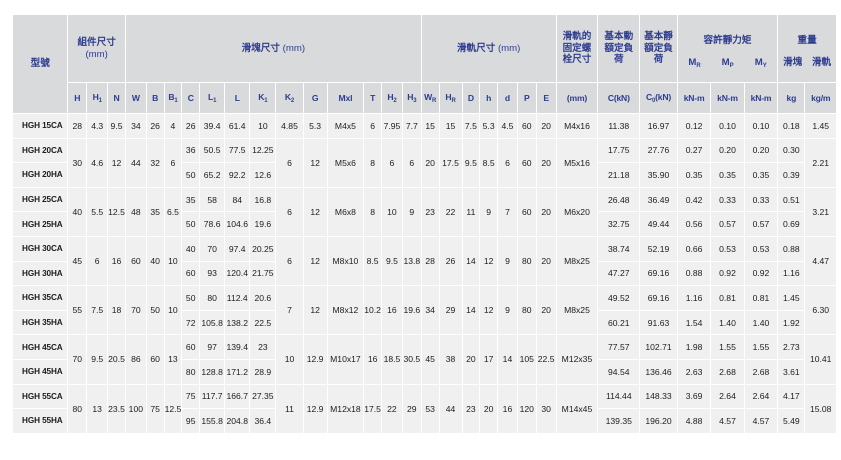 This screenshot has width=841, height=460. I want to click on cell-MR: 0.88, so click(694, 273).